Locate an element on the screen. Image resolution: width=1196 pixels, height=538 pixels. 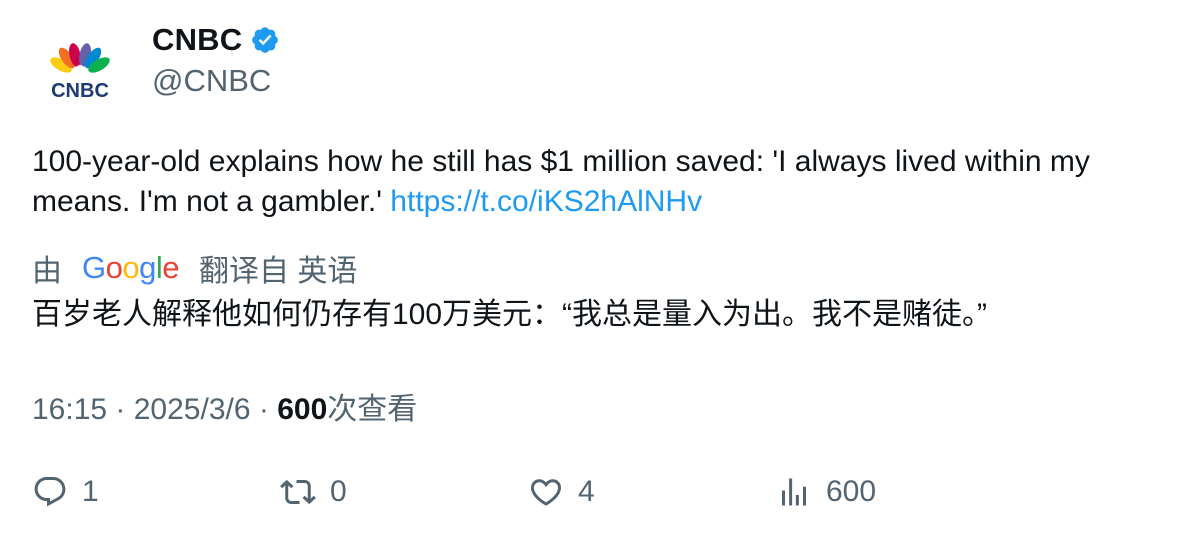
tweet-link: https://t.co/iKS2hAlNHv is located at coordinates (546, 201).